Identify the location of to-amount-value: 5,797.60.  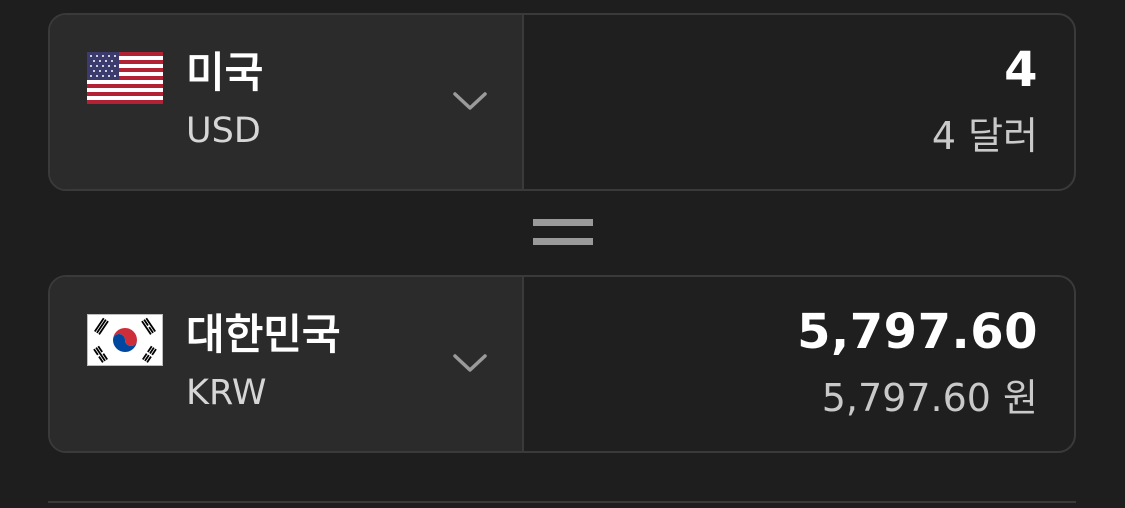
(917, 332).